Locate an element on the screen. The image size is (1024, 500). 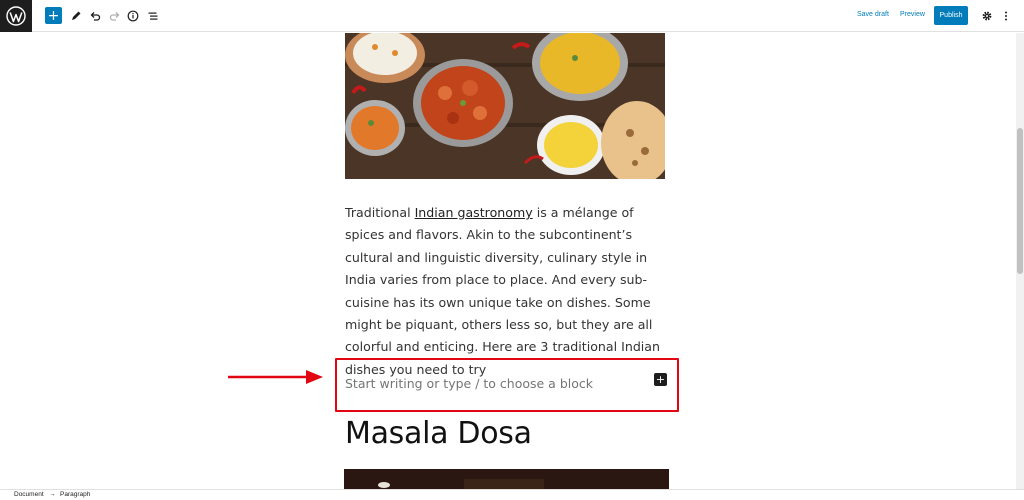
settings-gear-icon is located at coordinates (987, 16).